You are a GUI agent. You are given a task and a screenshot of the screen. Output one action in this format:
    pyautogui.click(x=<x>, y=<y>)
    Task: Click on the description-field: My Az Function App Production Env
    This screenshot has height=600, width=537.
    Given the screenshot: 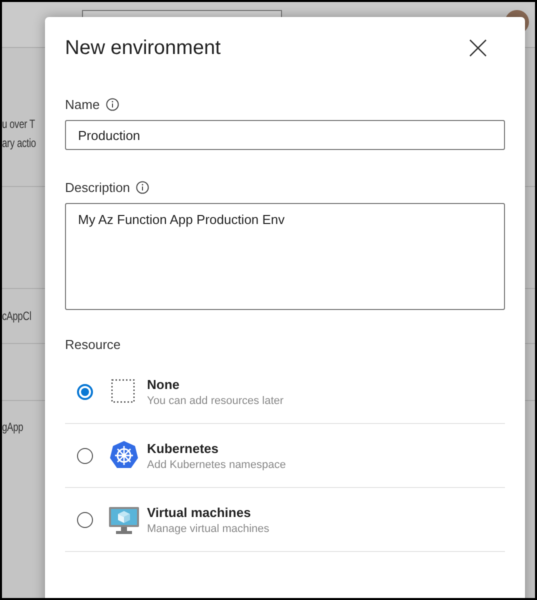 What is the action you would take?
    pyautogui.click(x=285, y=256)
    